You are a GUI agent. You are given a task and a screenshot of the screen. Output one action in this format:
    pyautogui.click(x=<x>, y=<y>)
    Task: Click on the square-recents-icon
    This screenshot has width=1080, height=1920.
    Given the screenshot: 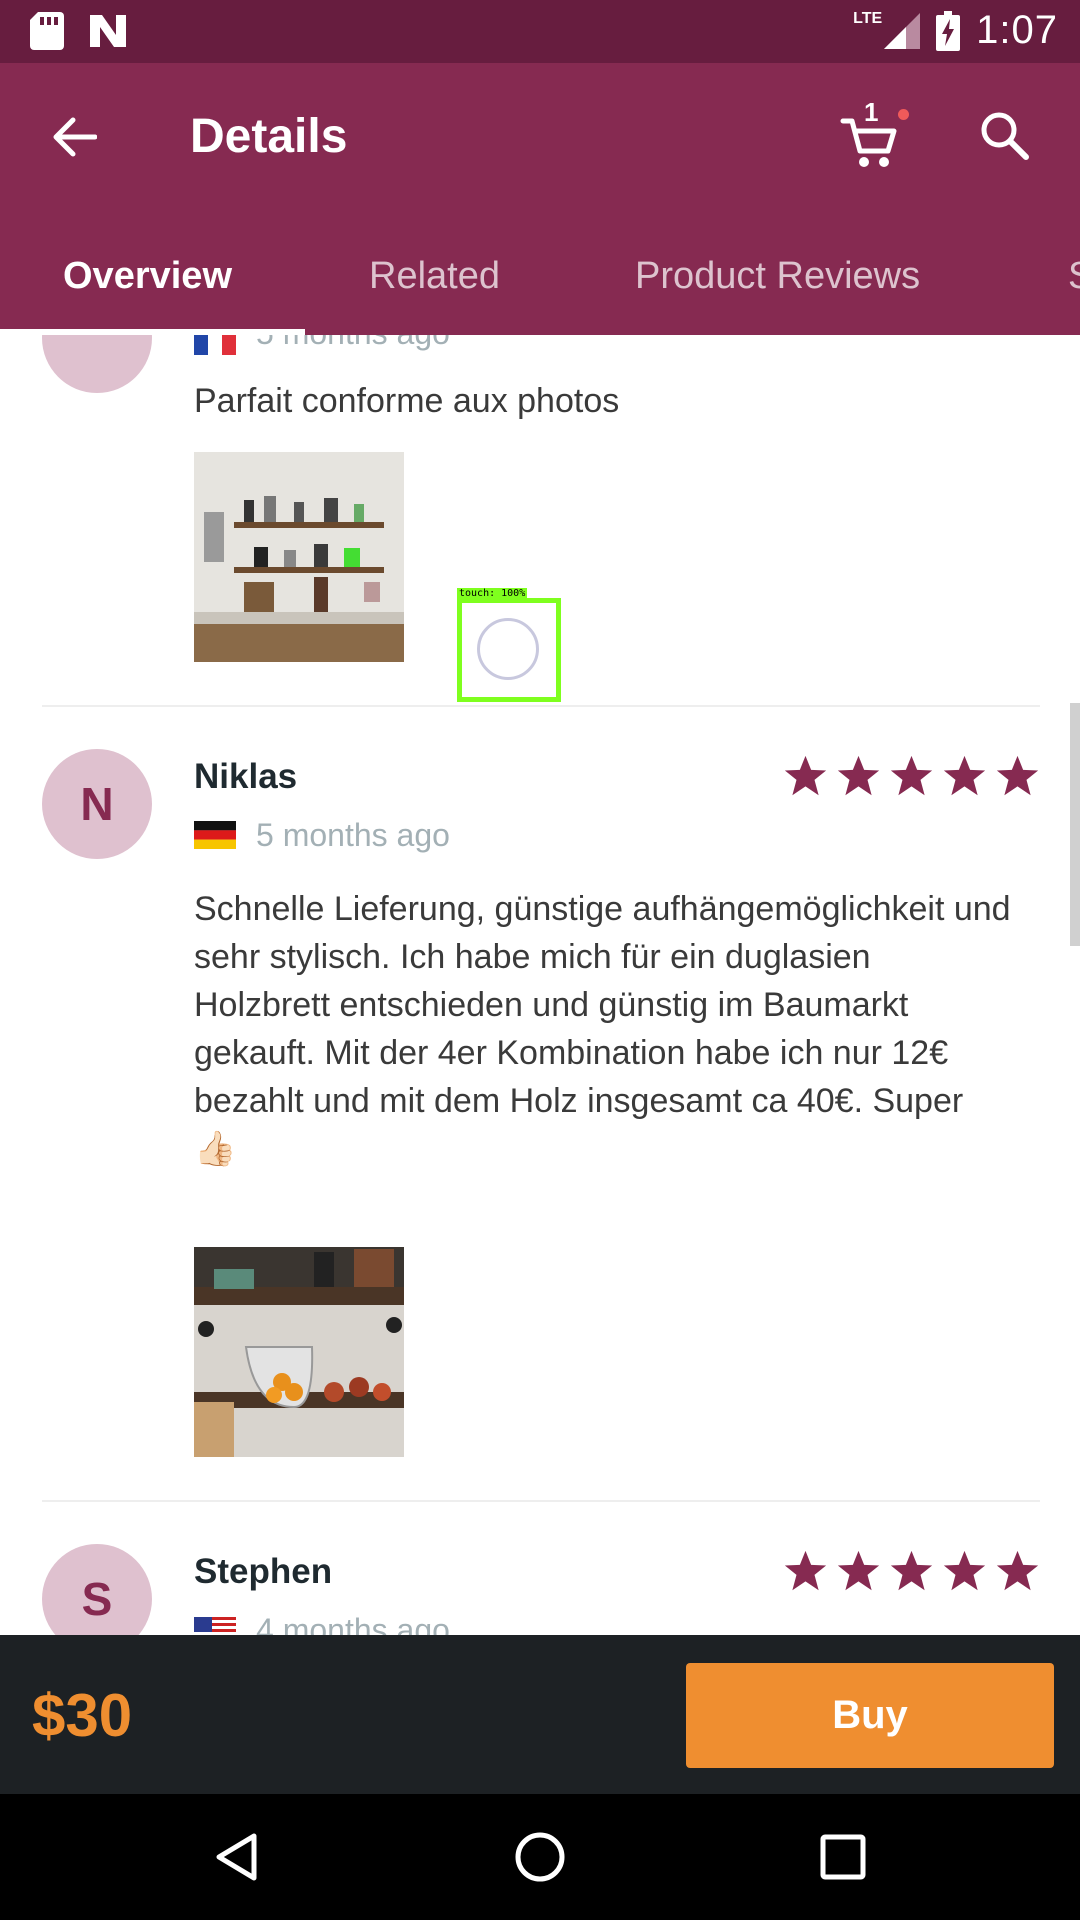 What is the action you would take?
    pyautogui.click(x=843, y=1857)
    